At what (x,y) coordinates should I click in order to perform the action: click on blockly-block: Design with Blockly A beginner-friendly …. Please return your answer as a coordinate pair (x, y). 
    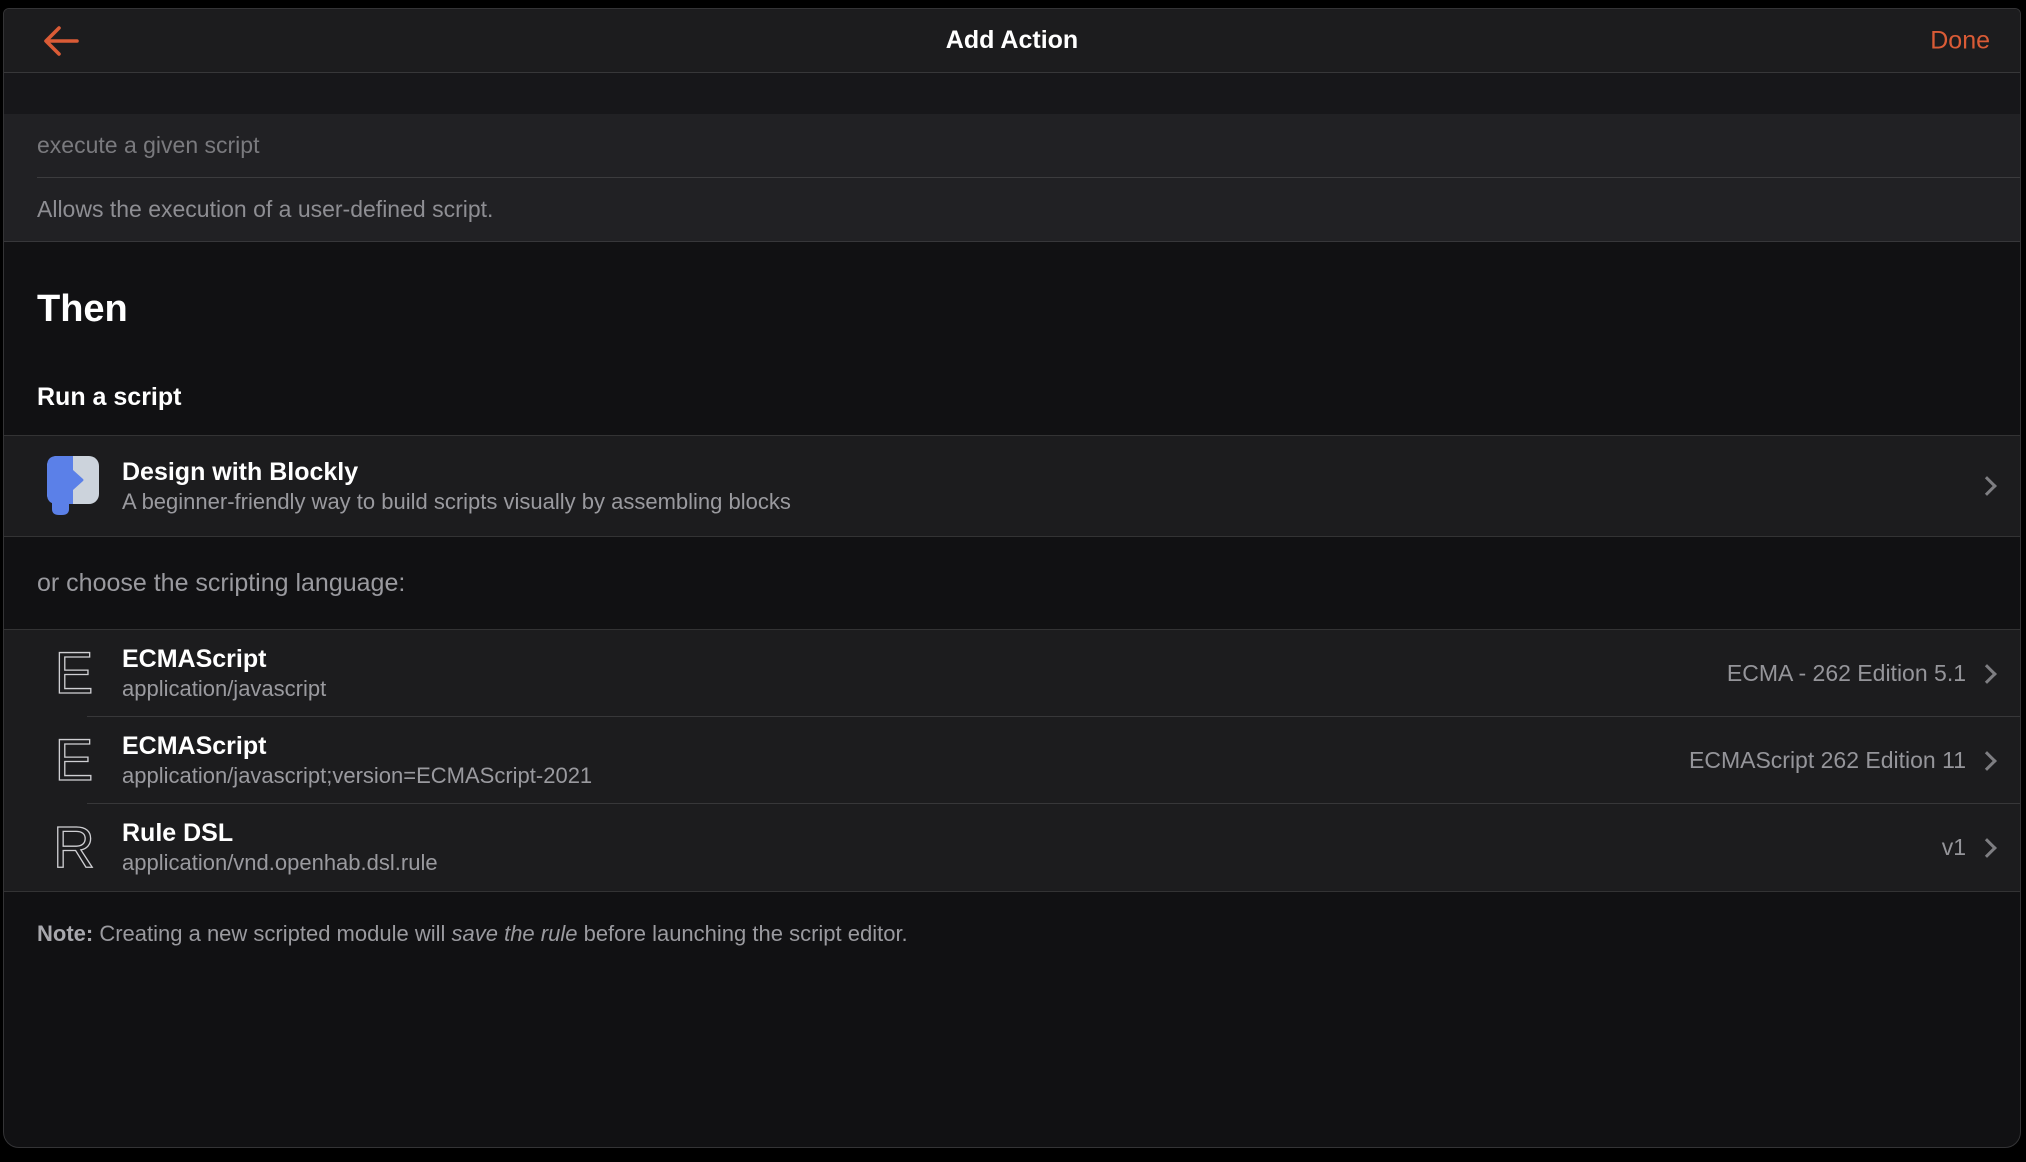
    Looking at the image, I should click on (1012, 486).